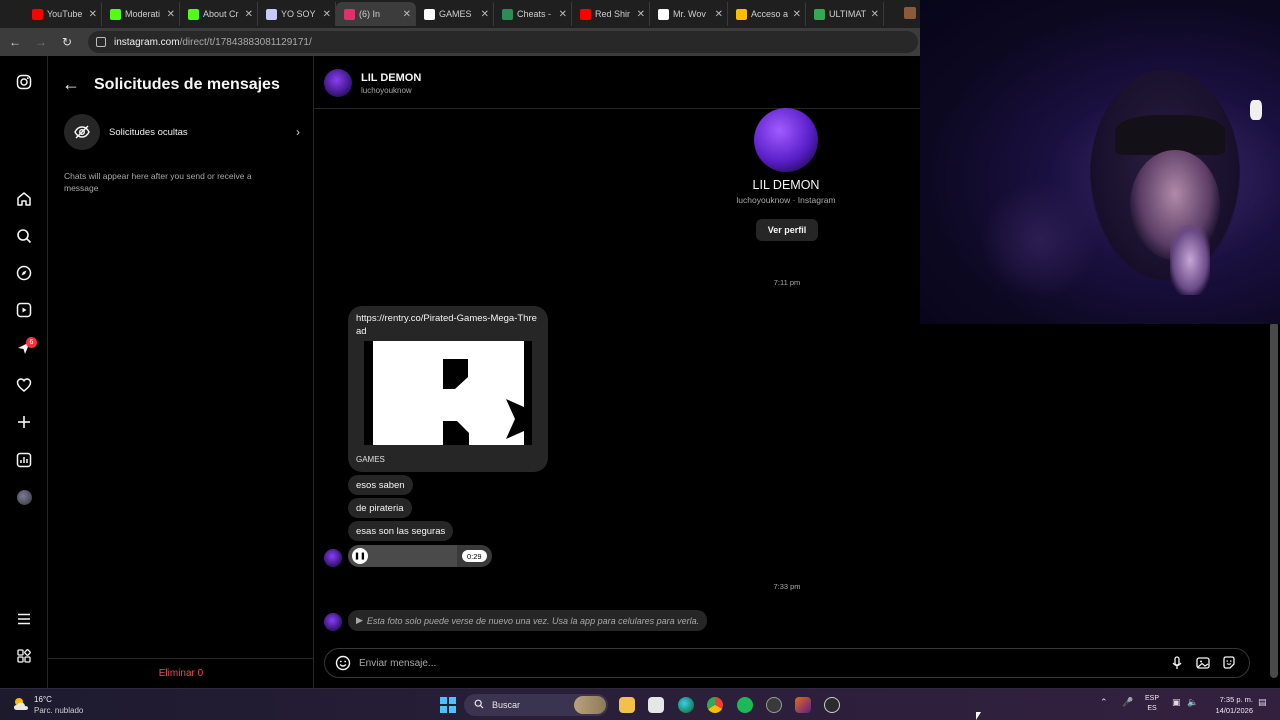 This screenshot has width=1280, height=720. I want to click on chevron-right-icon: ›, so click(298, 132).